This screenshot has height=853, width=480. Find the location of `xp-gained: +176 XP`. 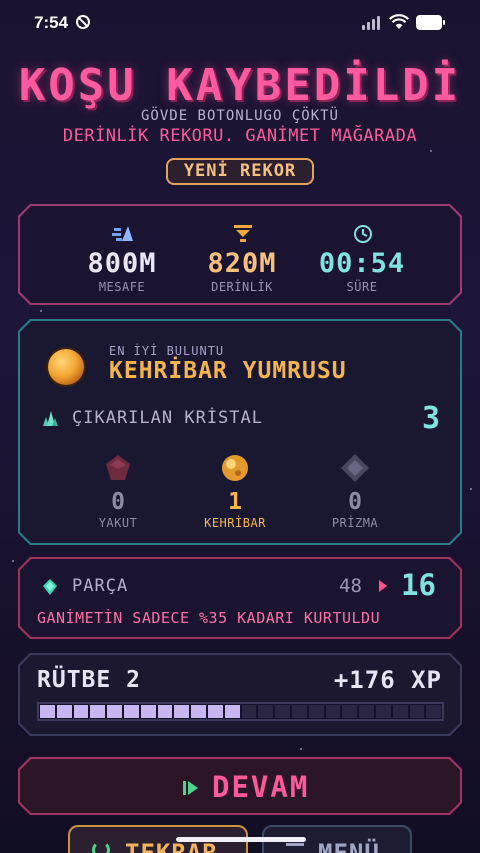

xp-gained: +176 XP is located at coordinates (387, 680).